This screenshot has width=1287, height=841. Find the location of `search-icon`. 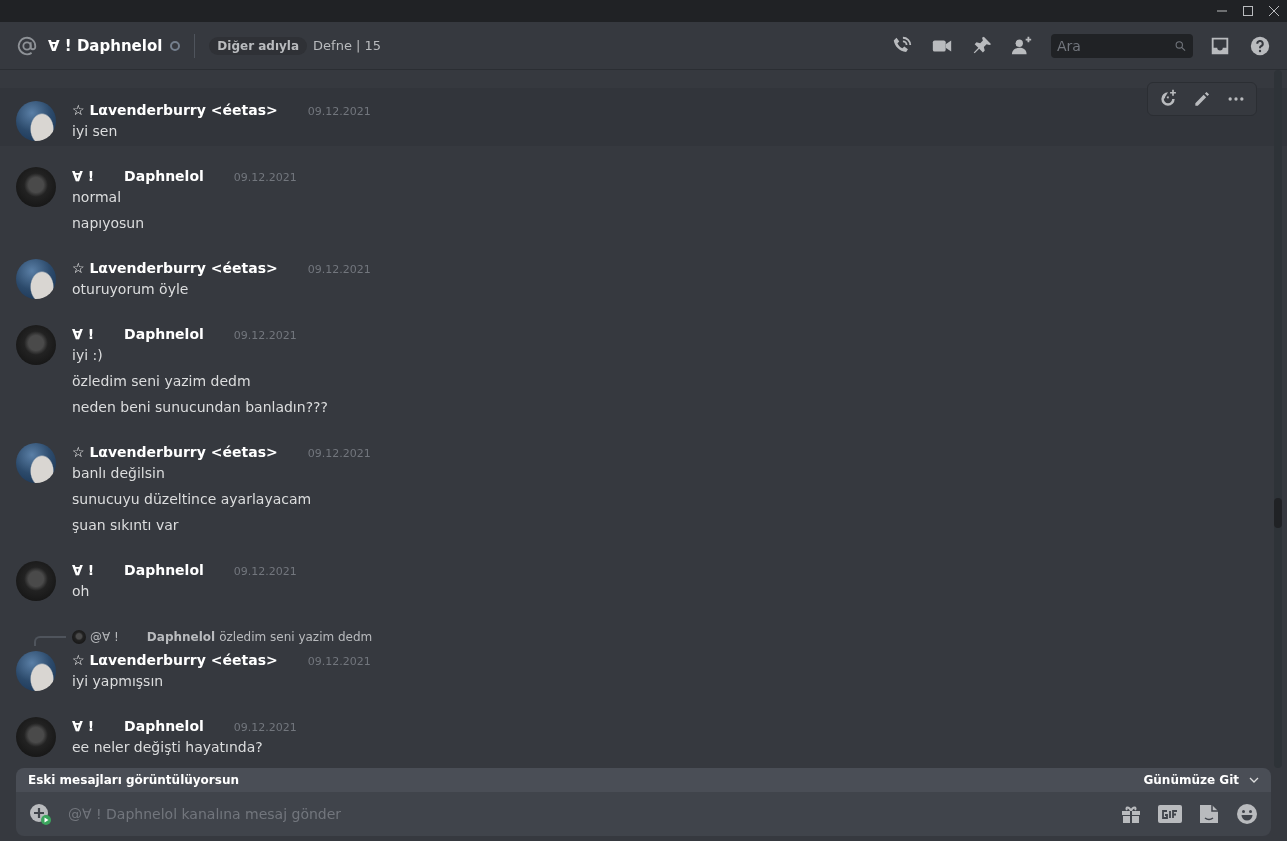

search-icon is located at coordinates (1180, 45).